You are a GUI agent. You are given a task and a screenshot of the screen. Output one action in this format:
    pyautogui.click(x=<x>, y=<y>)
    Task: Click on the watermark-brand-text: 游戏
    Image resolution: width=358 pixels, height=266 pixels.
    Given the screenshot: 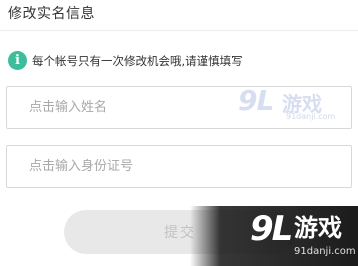 What is the action you would take?
    pyautogui.click(x=318, y=228)
    